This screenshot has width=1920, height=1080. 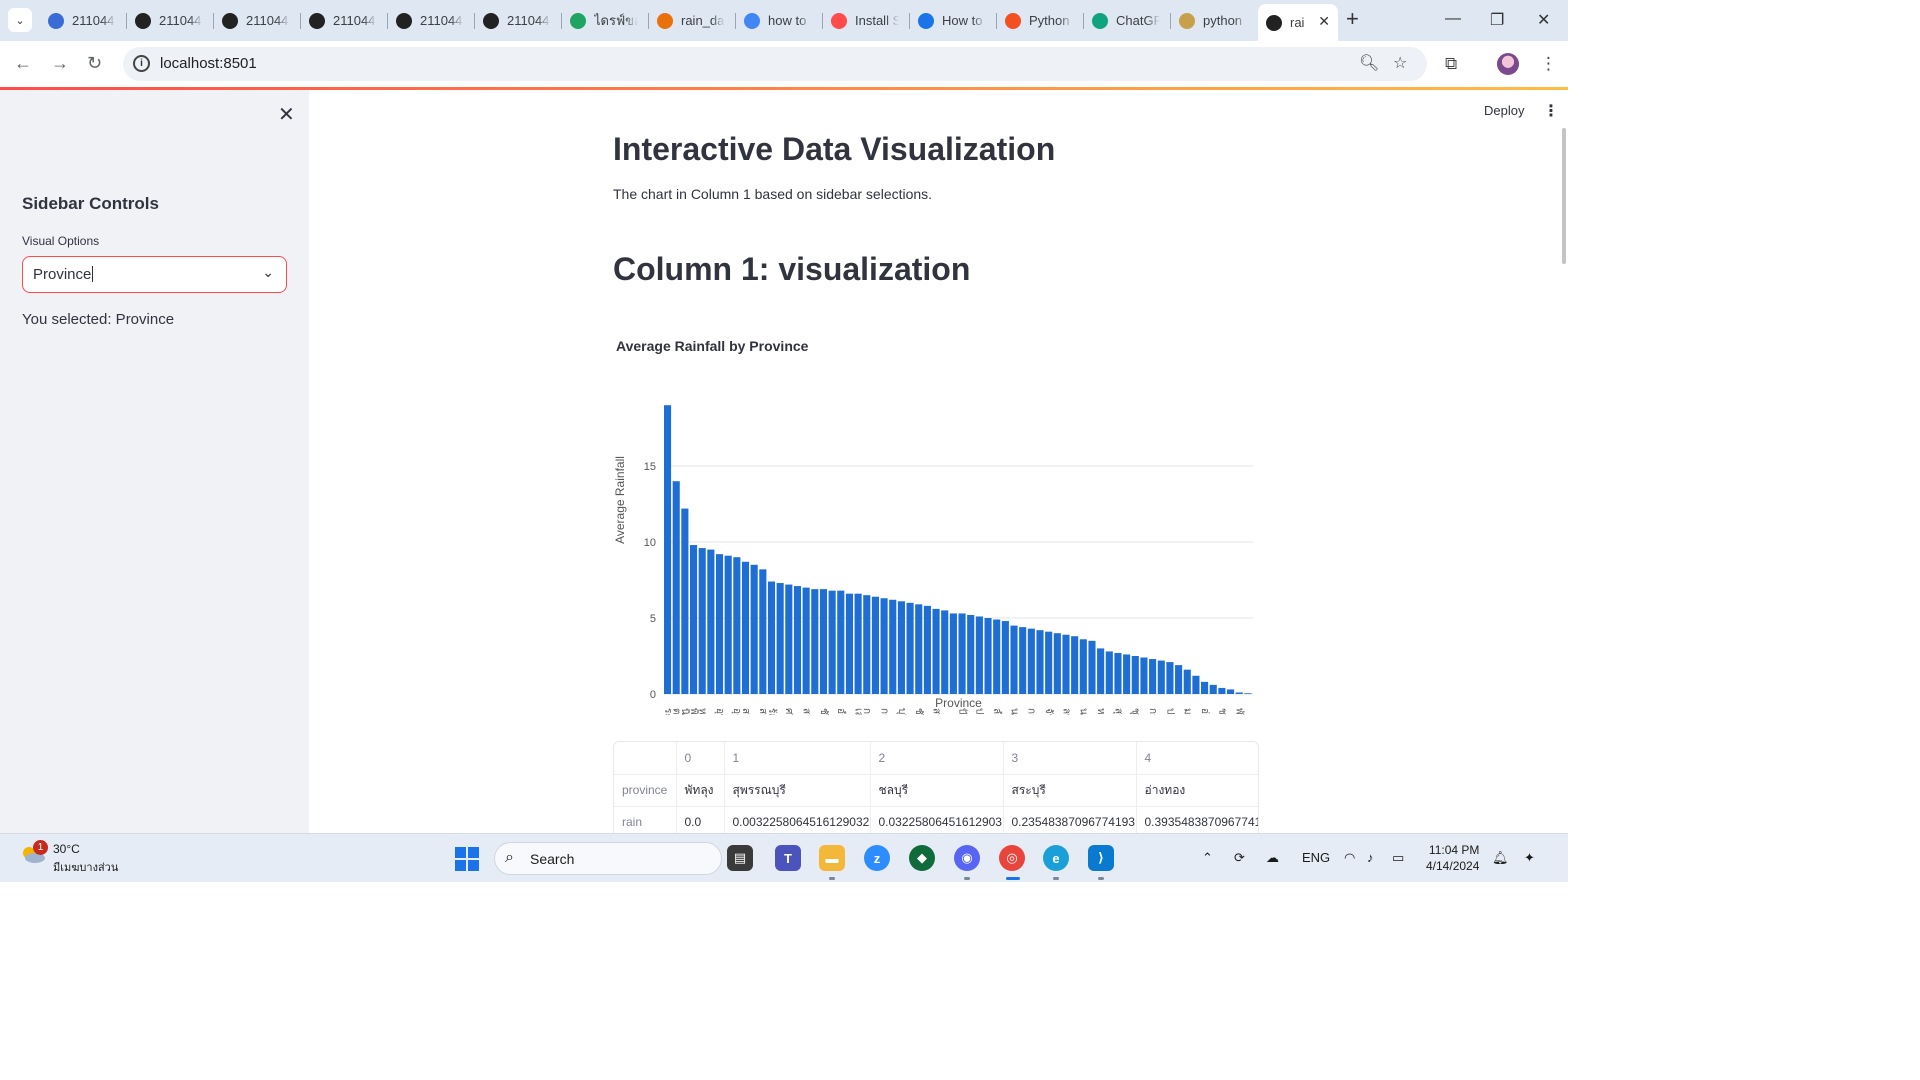 What do you see at coordinates (1398, 858) in the screenshot?
I see `battery-icon: ▭` at bounding box center [1398, 858].